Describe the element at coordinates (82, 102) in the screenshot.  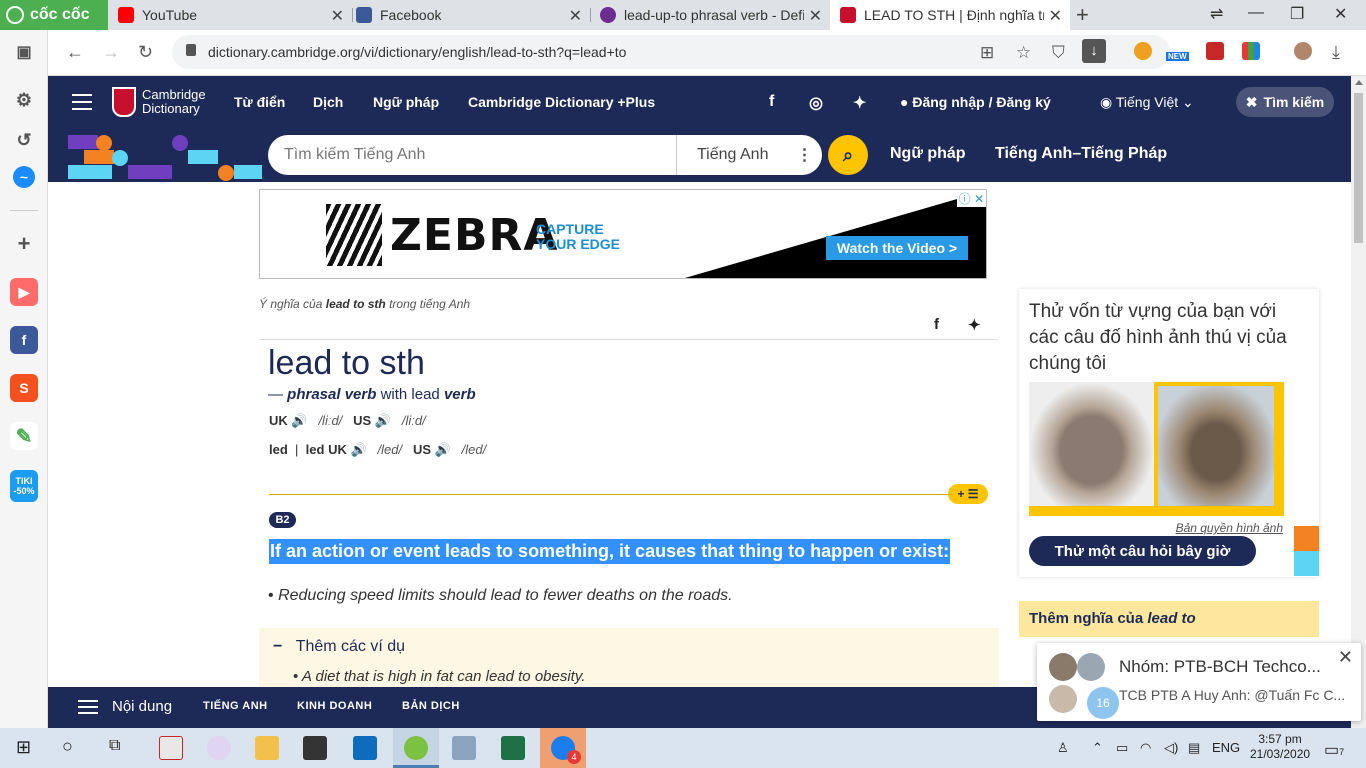
I see `menu-icon` at that location.